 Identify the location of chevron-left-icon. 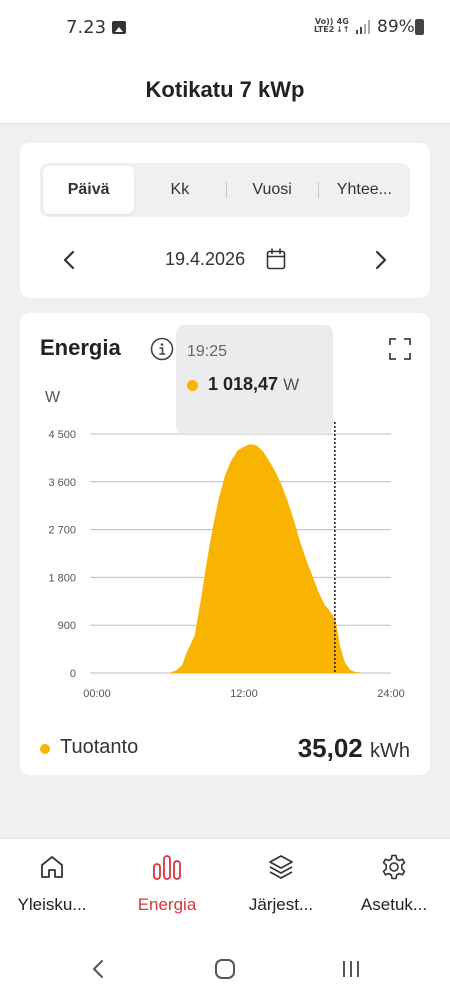
(70, 260).